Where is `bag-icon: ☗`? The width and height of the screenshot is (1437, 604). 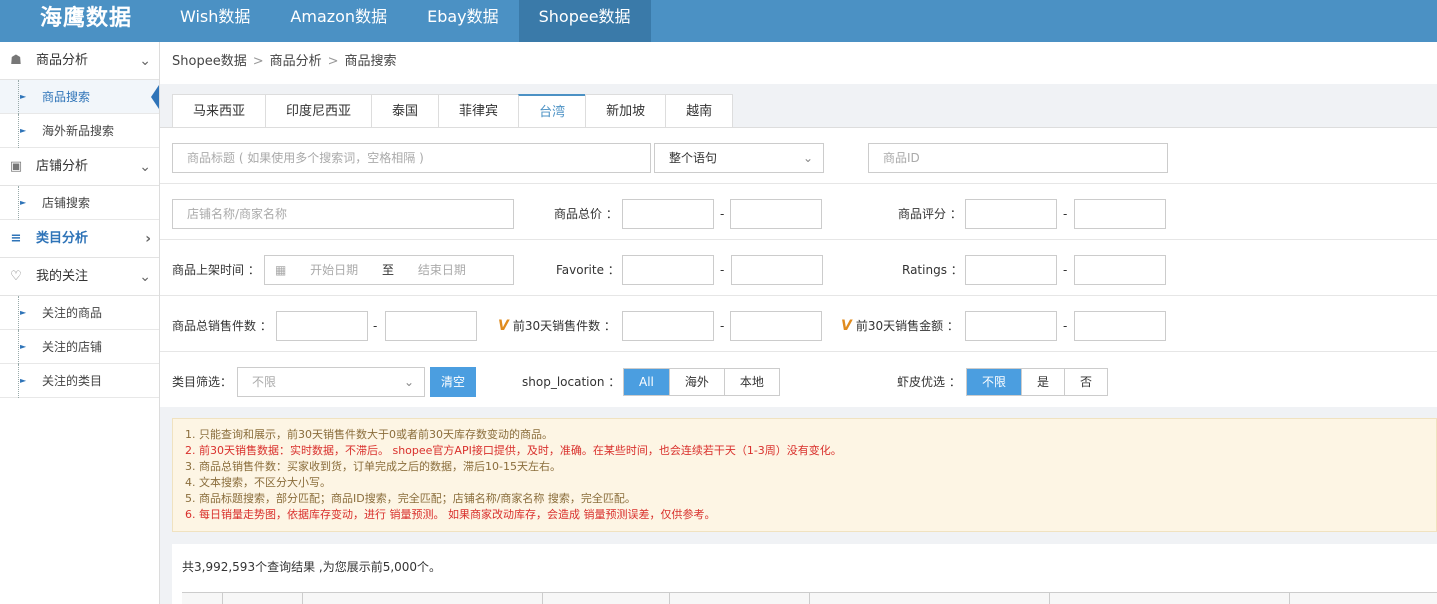 bag-icon: ☗ is located at coordinates (16, 60).